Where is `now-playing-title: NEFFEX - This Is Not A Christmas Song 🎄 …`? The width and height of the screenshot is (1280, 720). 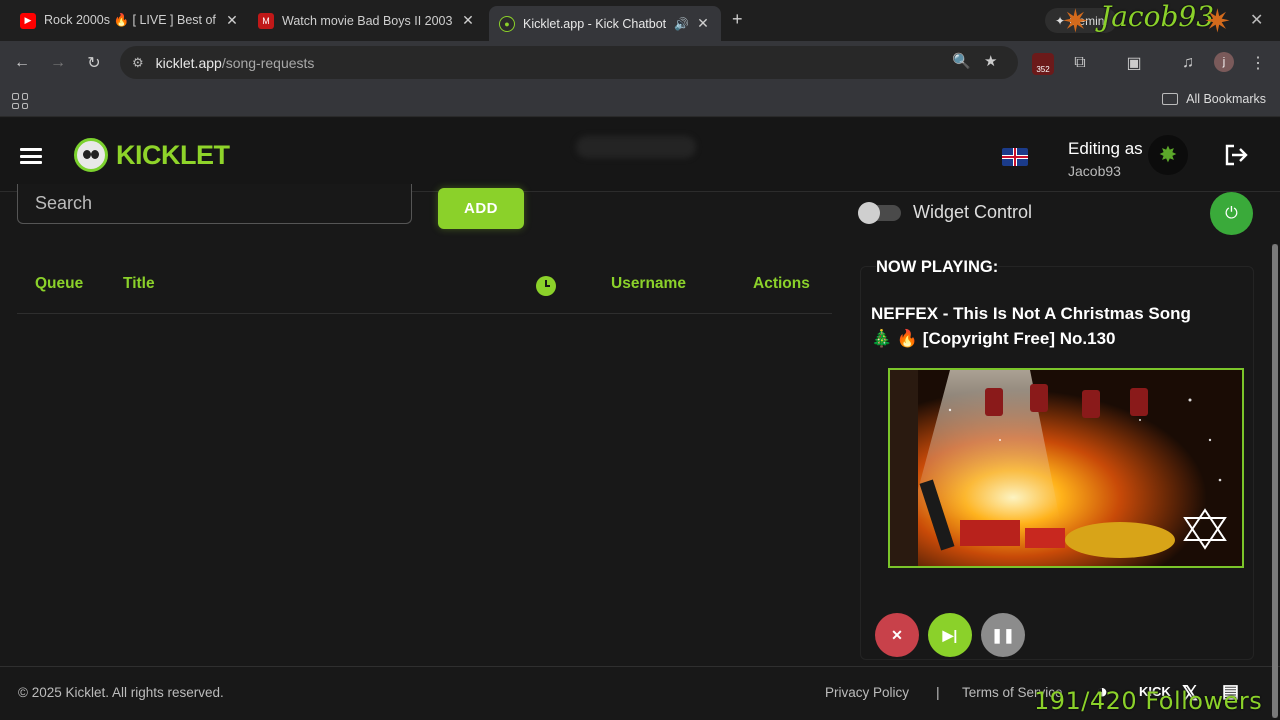 now-playing-title: NEFFEX - This Is Not A Christmas Song 🎄 … is located at coordinates (1056, 326).